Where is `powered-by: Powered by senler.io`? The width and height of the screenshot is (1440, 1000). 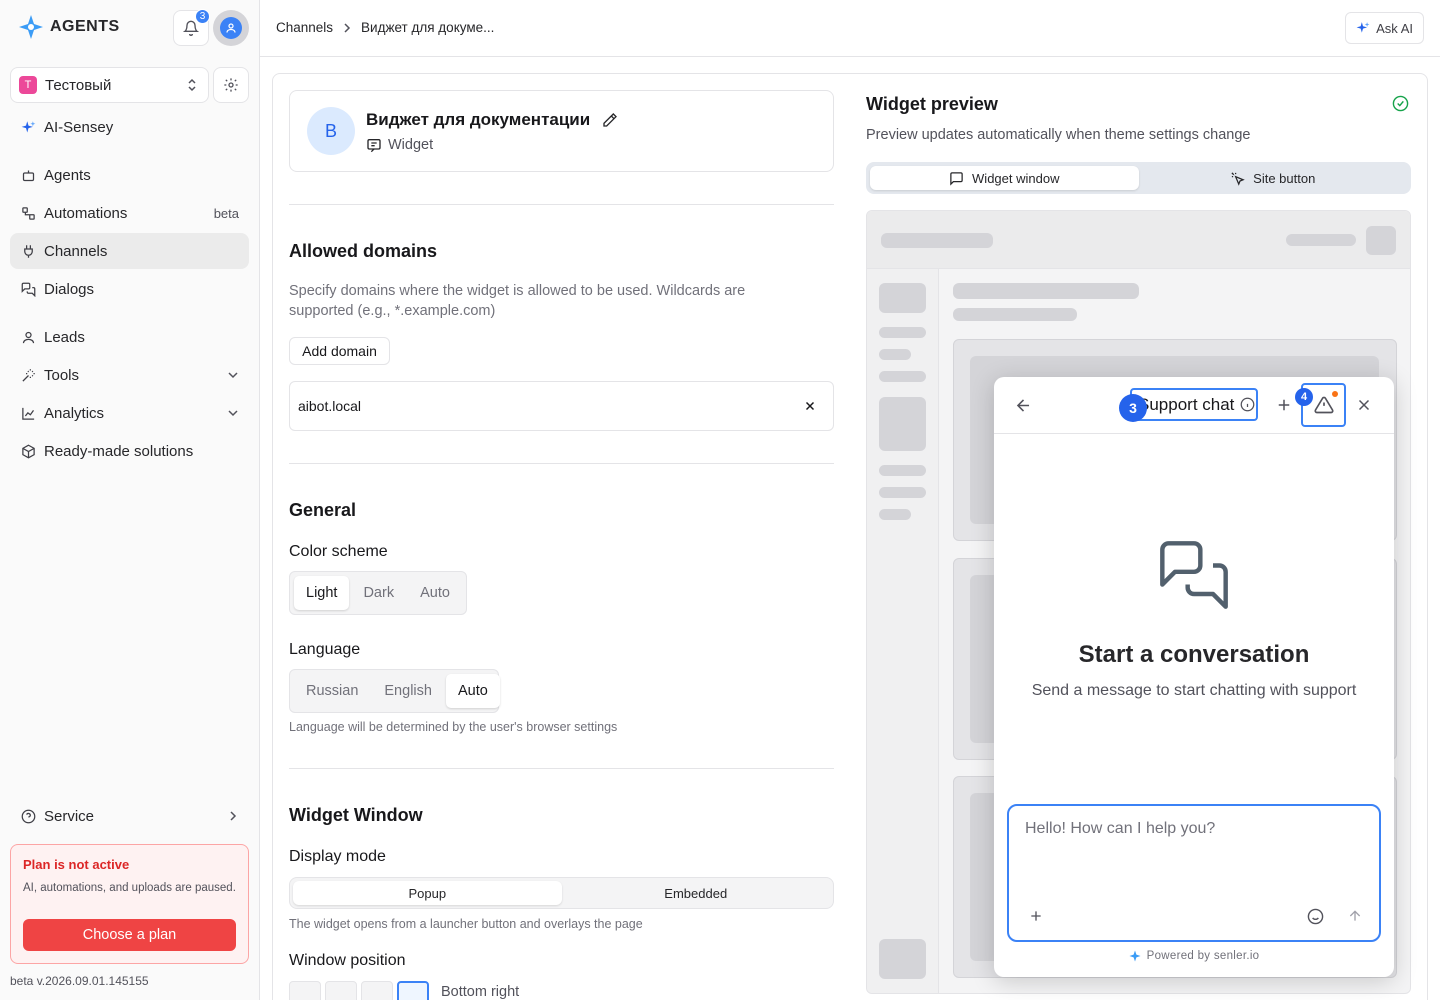 powered-by: Powered by senler.io is located at coordinates (1194, 956).